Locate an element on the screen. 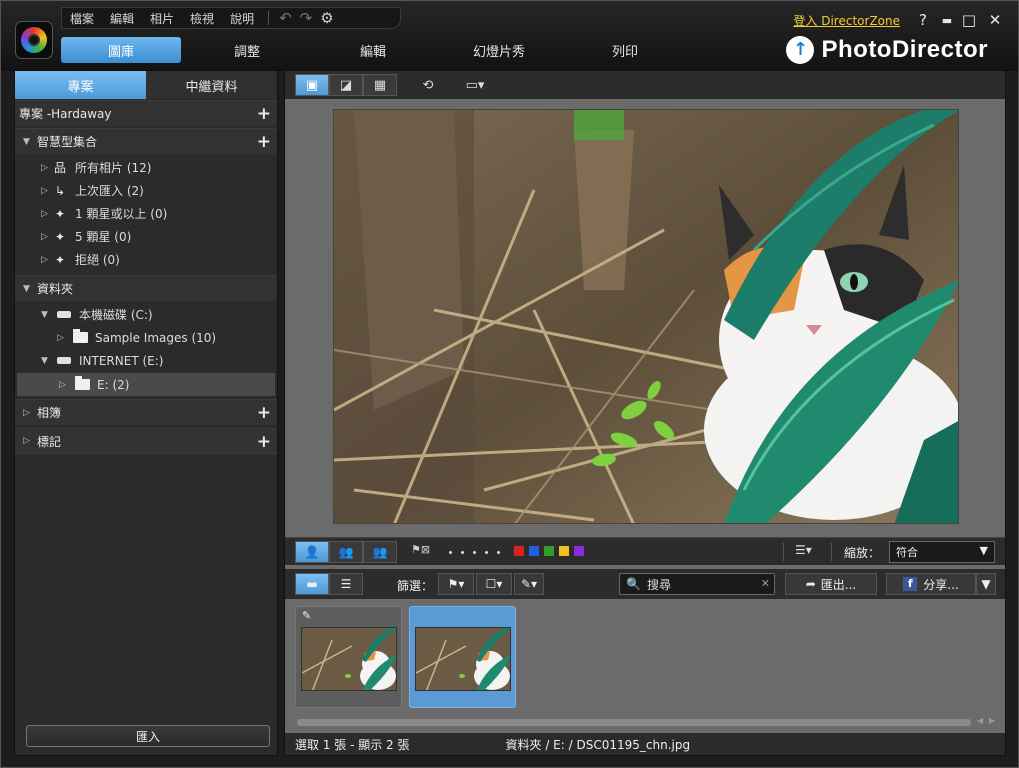 The image size is (1019, 768). folder-icon is located at coordinates (80, 336).